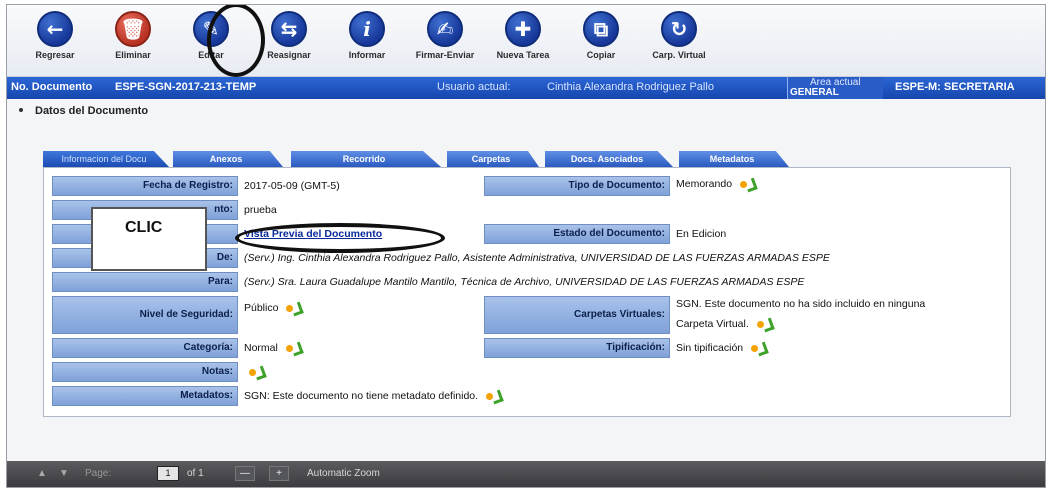 Image resolution: width=1049 pixels, height=490 pixels. I want to click on para-label: Para:, so click(145, 282).